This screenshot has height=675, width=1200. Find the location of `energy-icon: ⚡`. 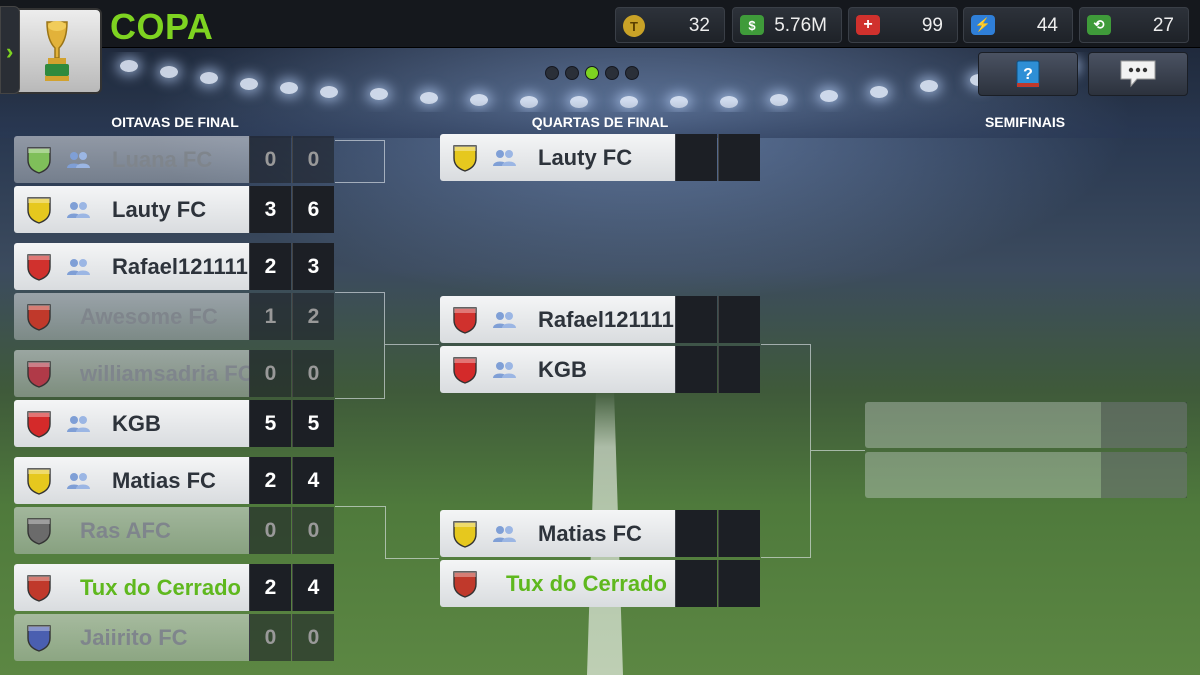

energy-icon: ⚡ is located at coordinates (983, 25).